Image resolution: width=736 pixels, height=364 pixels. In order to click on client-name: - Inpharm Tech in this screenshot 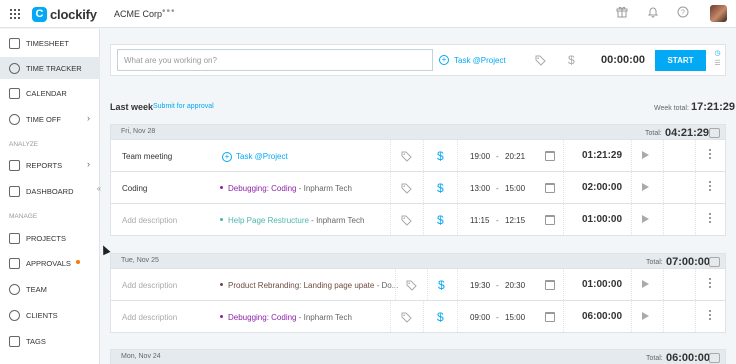, I will do `click(338, 220)`.